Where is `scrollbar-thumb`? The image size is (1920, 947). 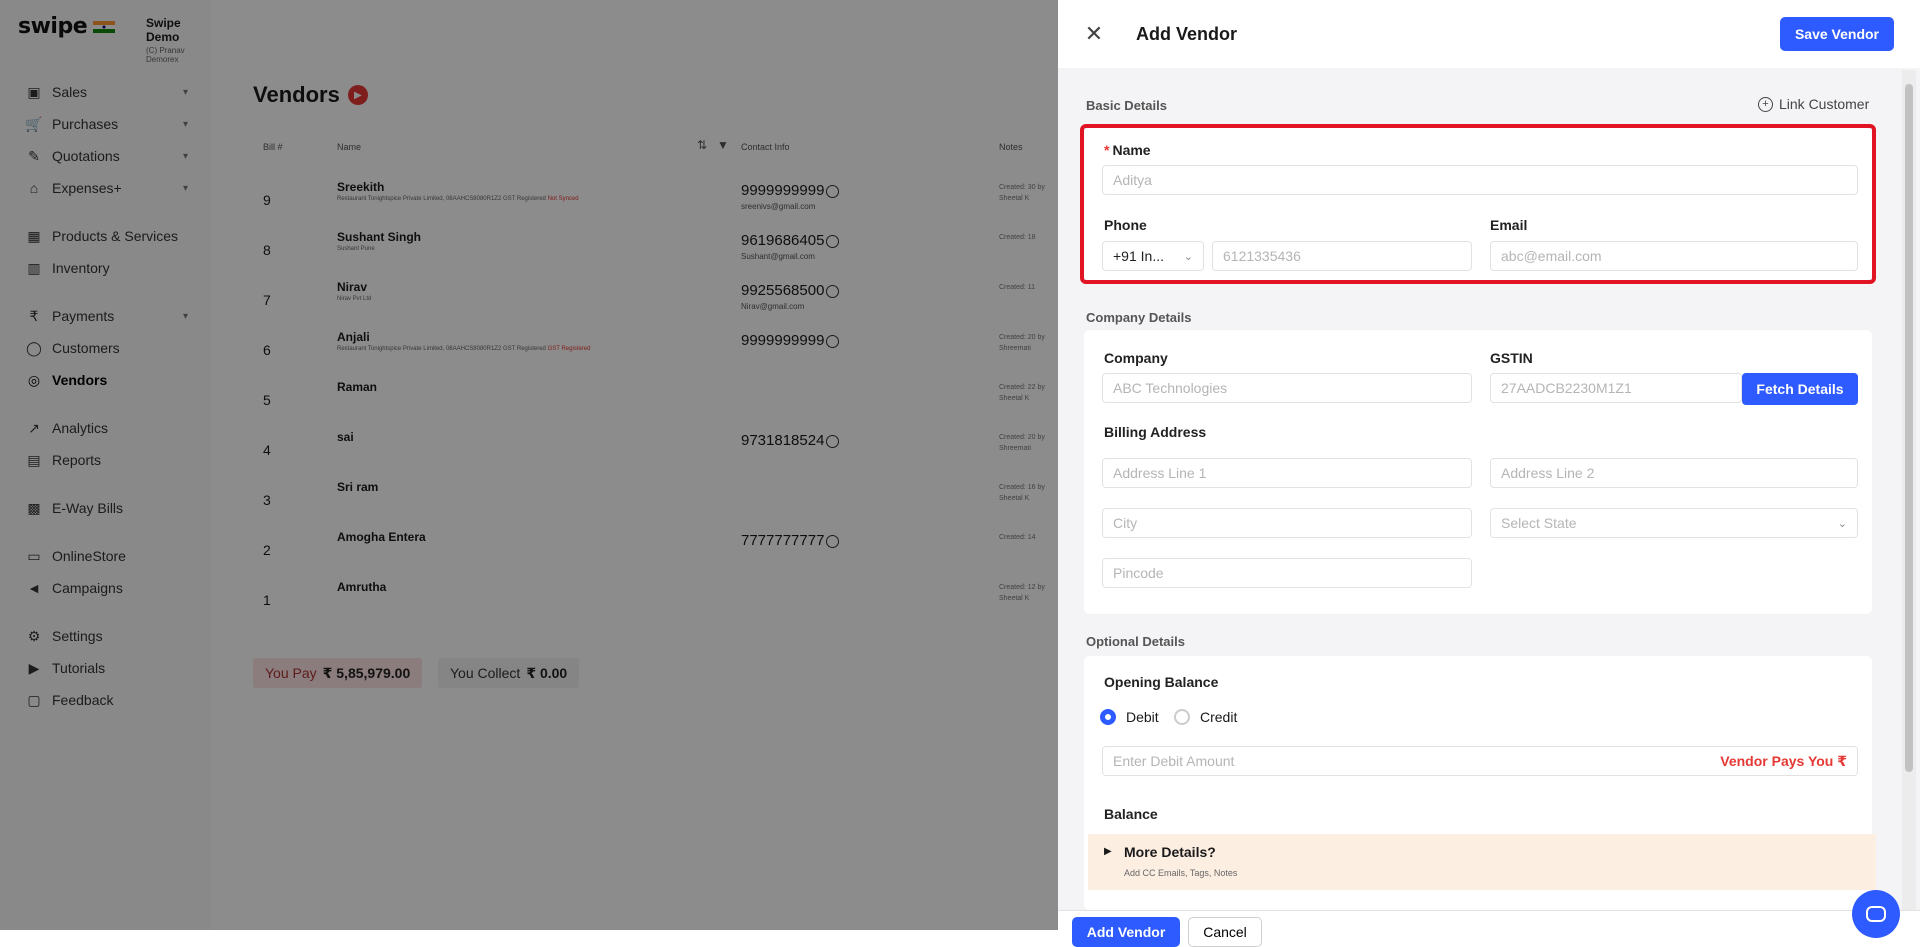
scrollbar-thumb is located at coordinates (1909, 428).